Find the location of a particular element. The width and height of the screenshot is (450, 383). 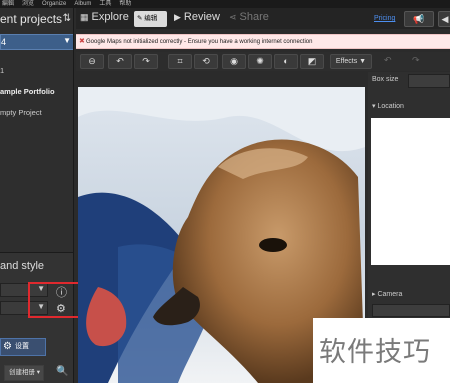

reject-button: ⊖ is located at coordinates (92, 61).